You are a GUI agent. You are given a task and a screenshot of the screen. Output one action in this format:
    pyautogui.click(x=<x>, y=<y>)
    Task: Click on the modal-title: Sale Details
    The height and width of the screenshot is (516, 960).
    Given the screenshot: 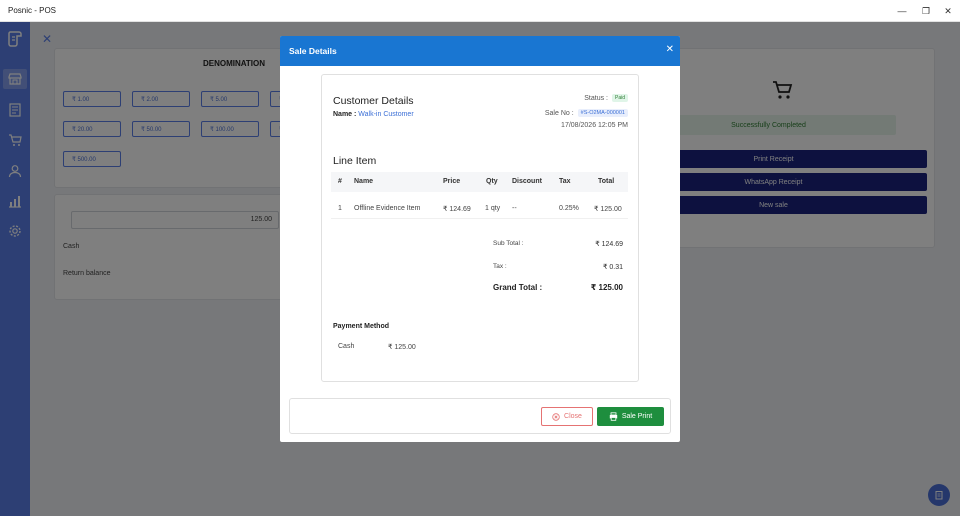 What is the action you would take?
    pyautogui.click(x=313, y=51)
    